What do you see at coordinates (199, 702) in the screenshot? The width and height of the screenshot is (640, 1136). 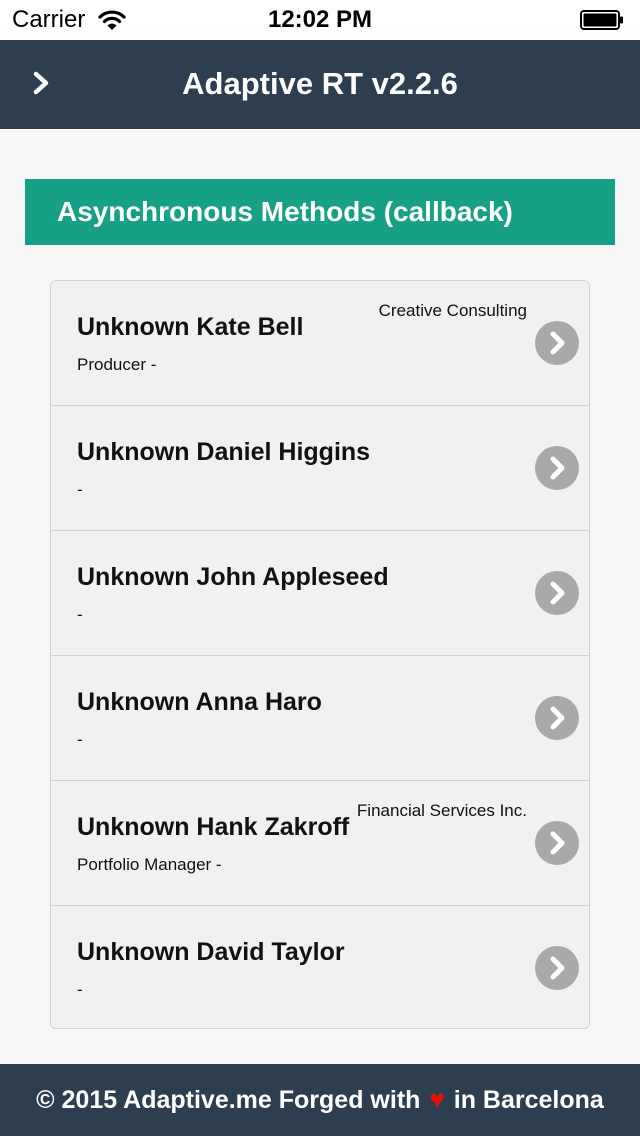 I see `contact-name: Unknown Anna Haro` at bounding box center [199, 702].